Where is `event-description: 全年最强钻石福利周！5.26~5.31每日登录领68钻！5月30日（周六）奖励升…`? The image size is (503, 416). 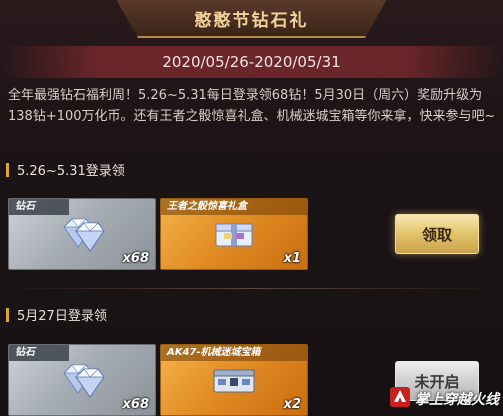
event-description: 全年最强钻石福利周！5.26~5.31每日登录领68钻！5月30日（周六）奖励升… is located at coordinates (252, 106).